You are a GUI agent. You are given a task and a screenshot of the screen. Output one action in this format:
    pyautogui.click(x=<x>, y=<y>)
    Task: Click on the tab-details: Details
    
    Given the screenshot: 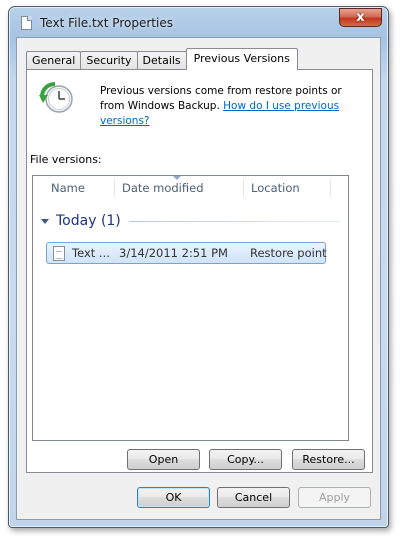 What is the action you would take?
    pyautogui.click(x=161, y=60)
    